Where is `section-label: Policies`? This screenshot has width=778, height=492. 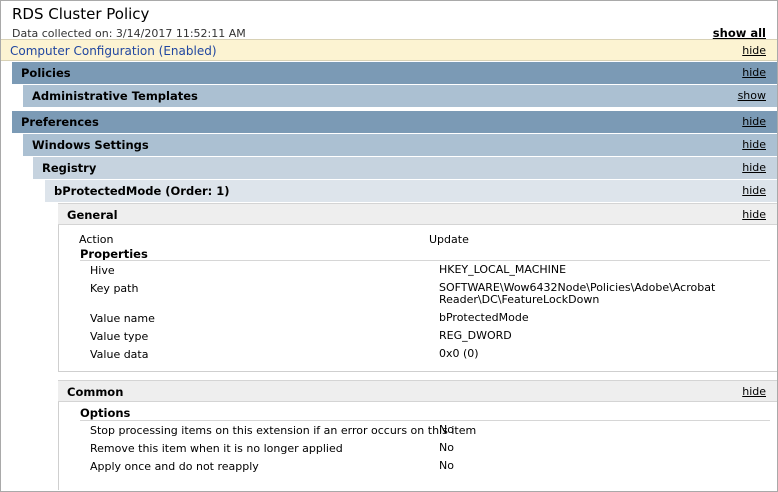 section-label: Policies is located at coordinates (46, 73).